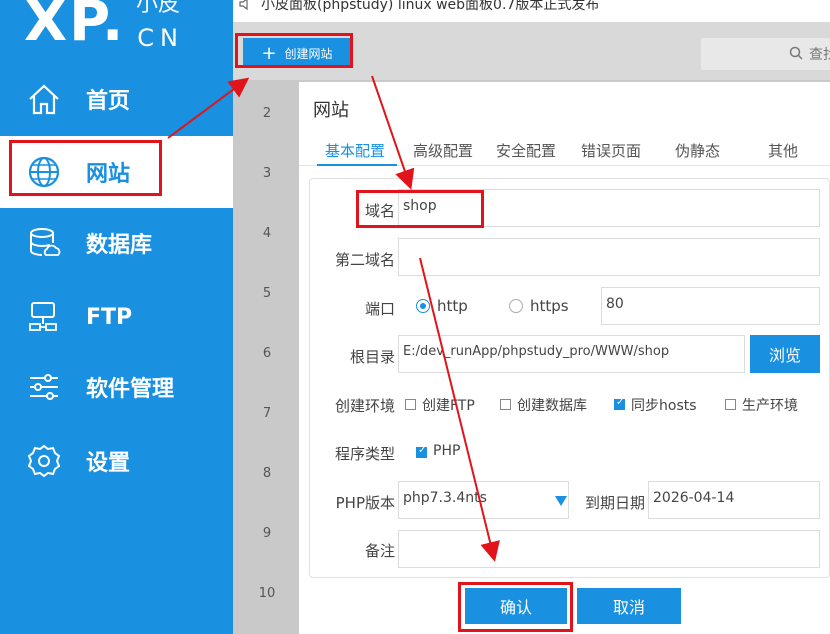  I want to click on highlight-website-nav, so click(85, 168).